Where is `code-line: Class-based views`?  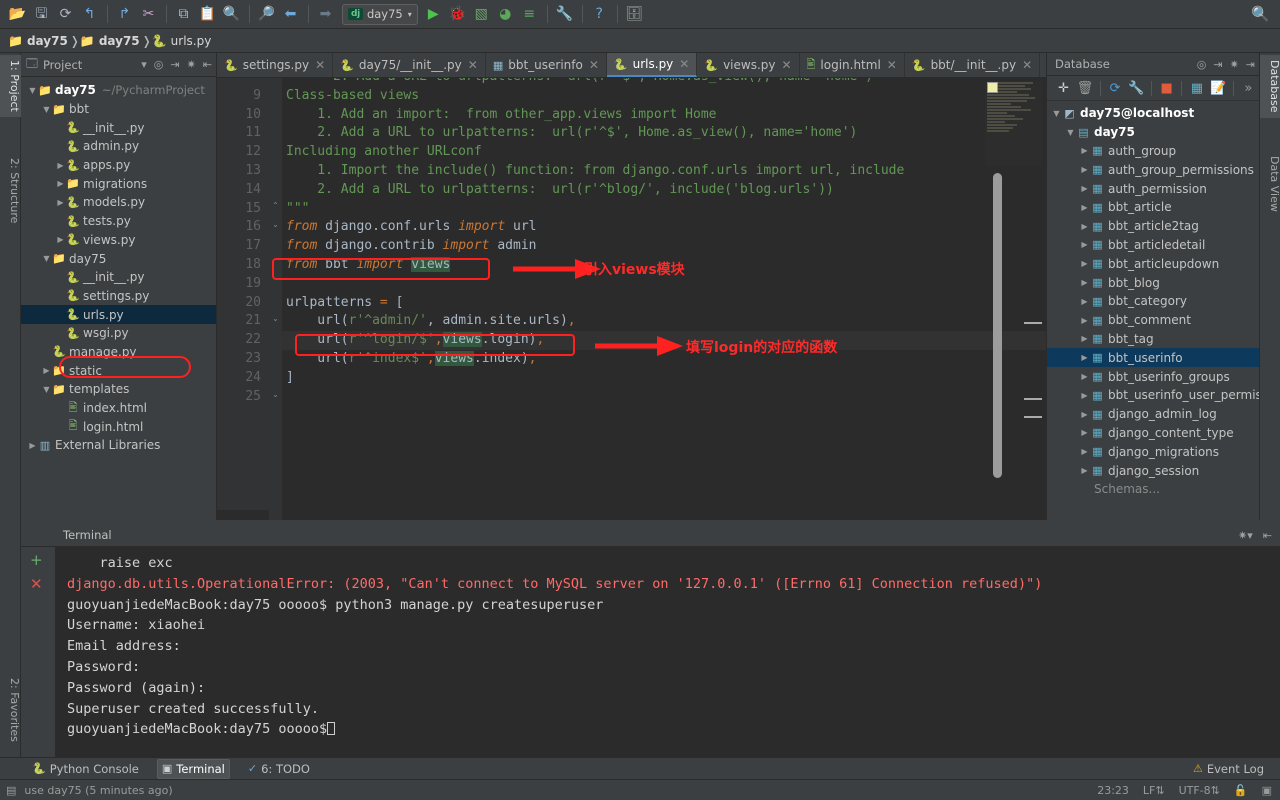 code-line: Class-based views is located at coordinates (664, 96).